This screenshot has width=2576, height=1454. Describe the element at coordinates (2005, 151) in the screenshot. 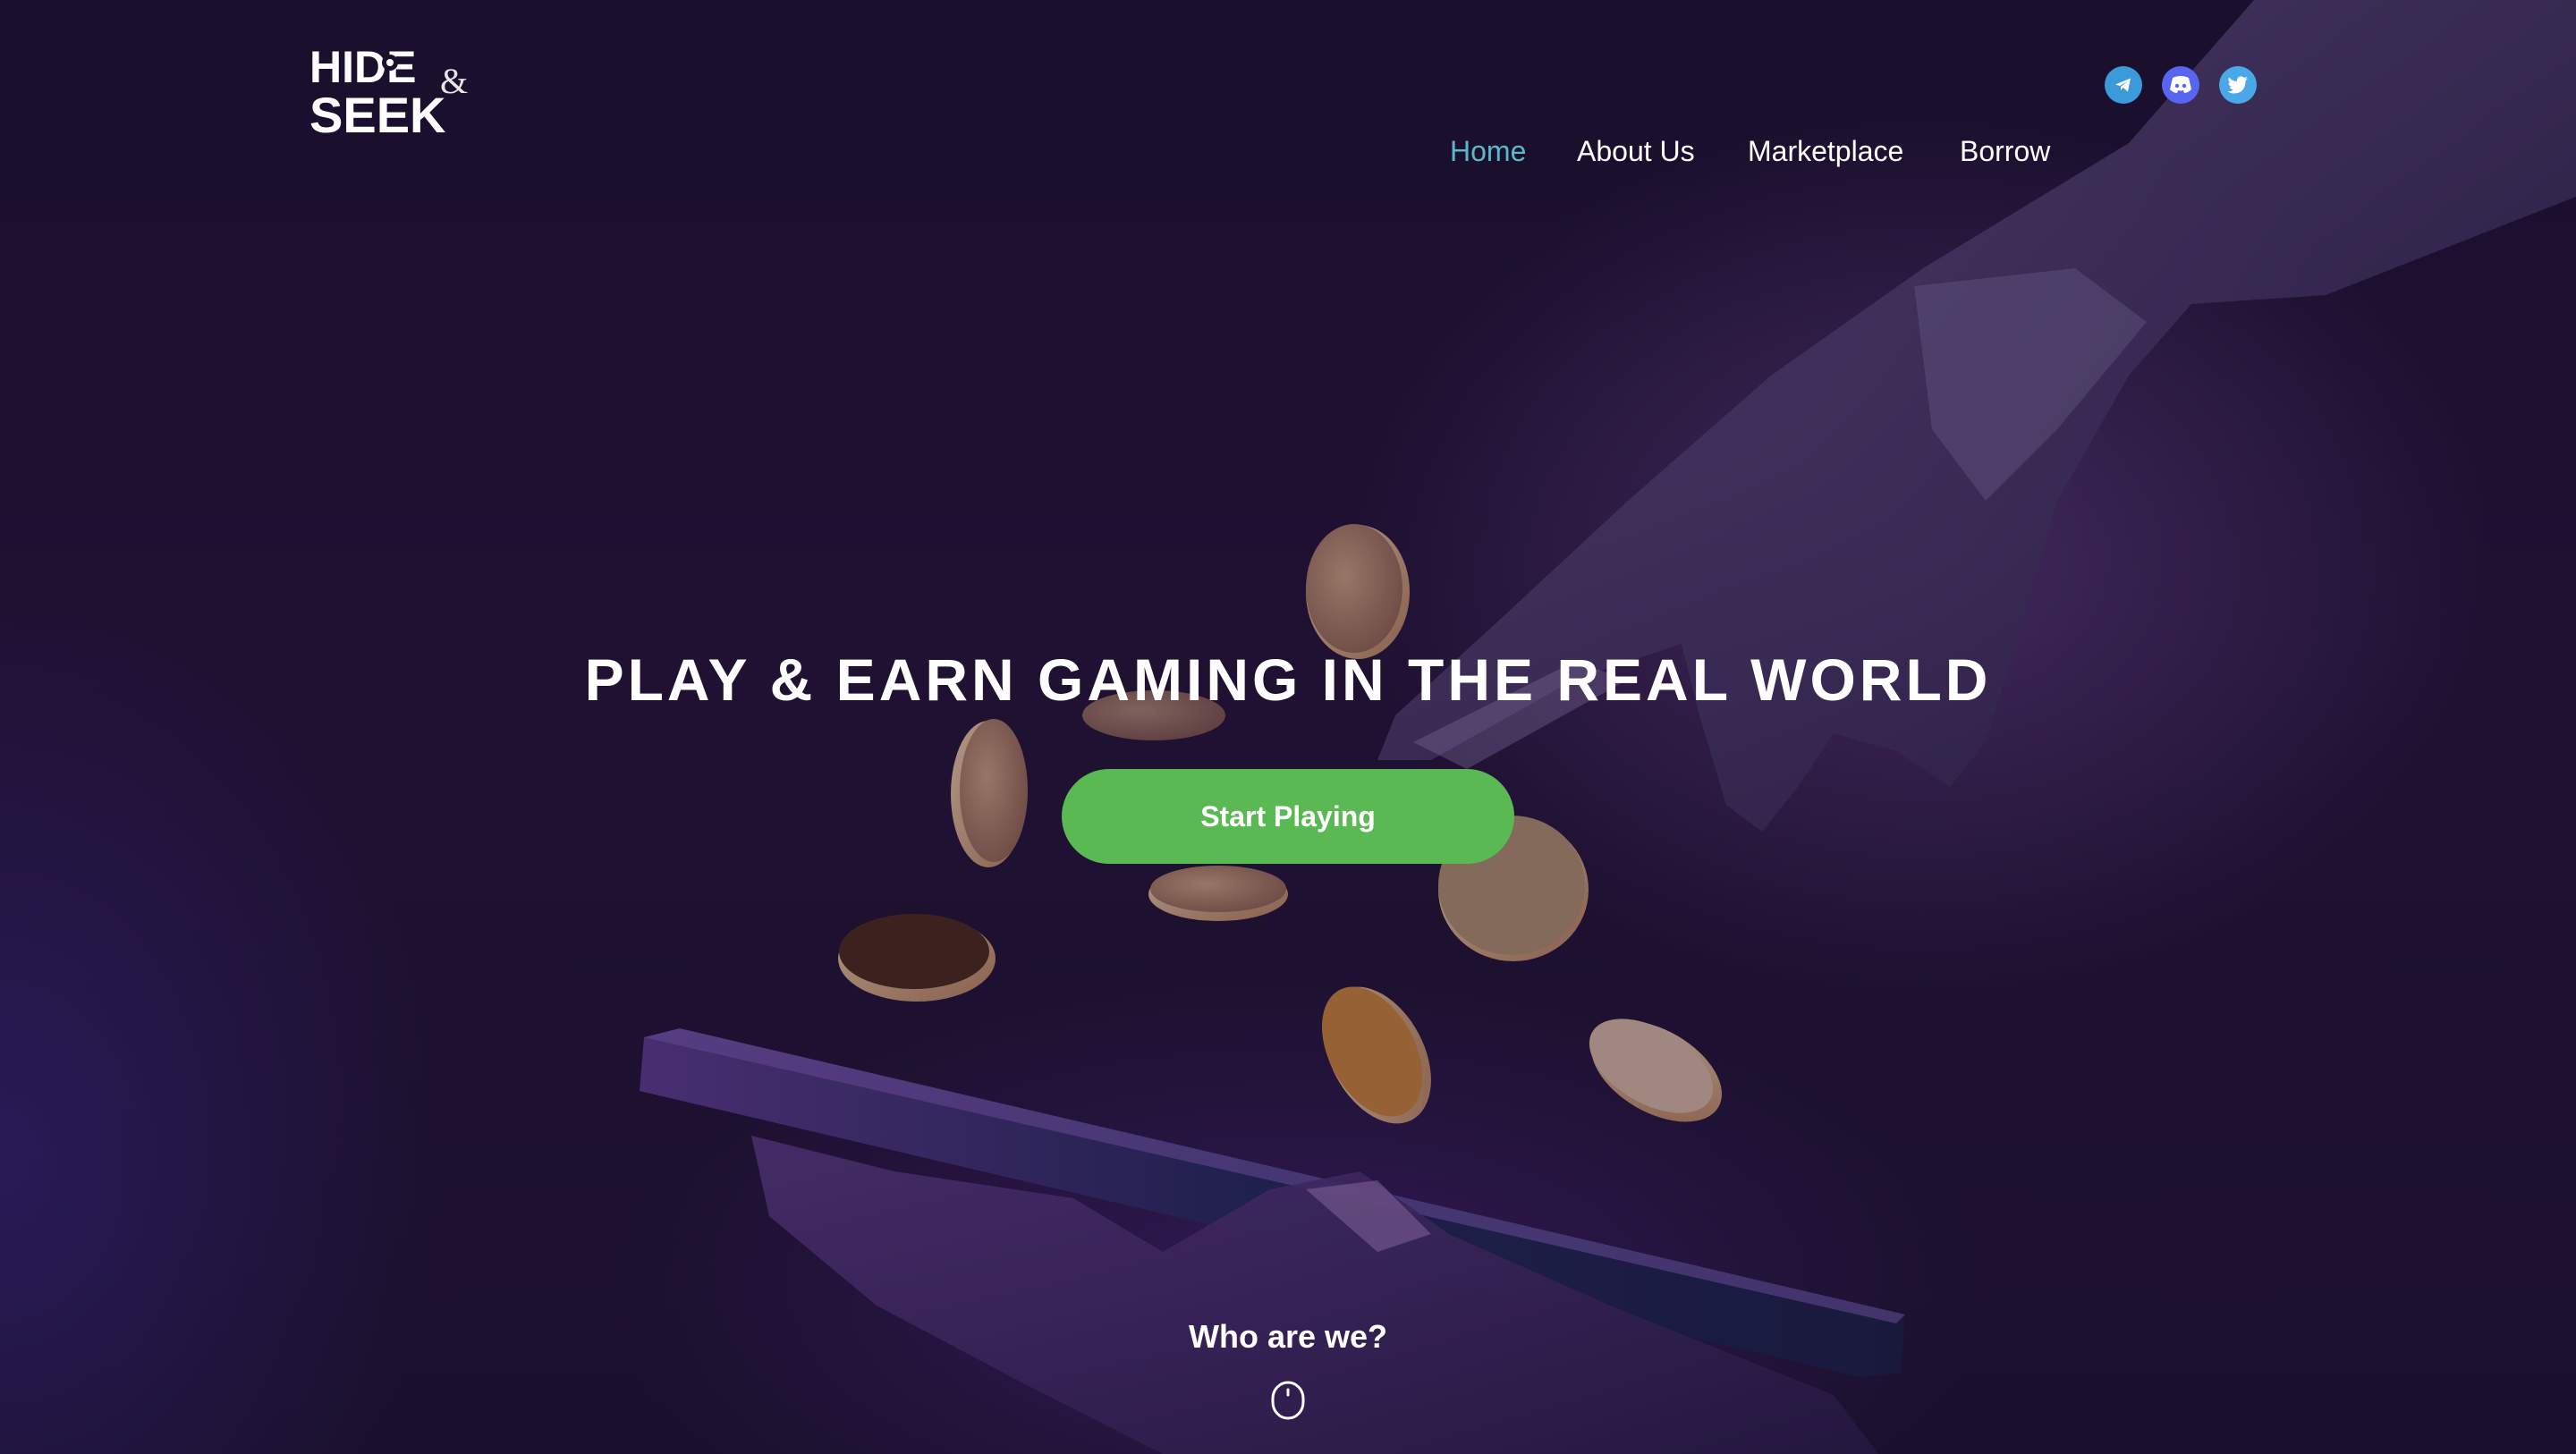

I see `nav-borrow-link: Borrow` at that location.